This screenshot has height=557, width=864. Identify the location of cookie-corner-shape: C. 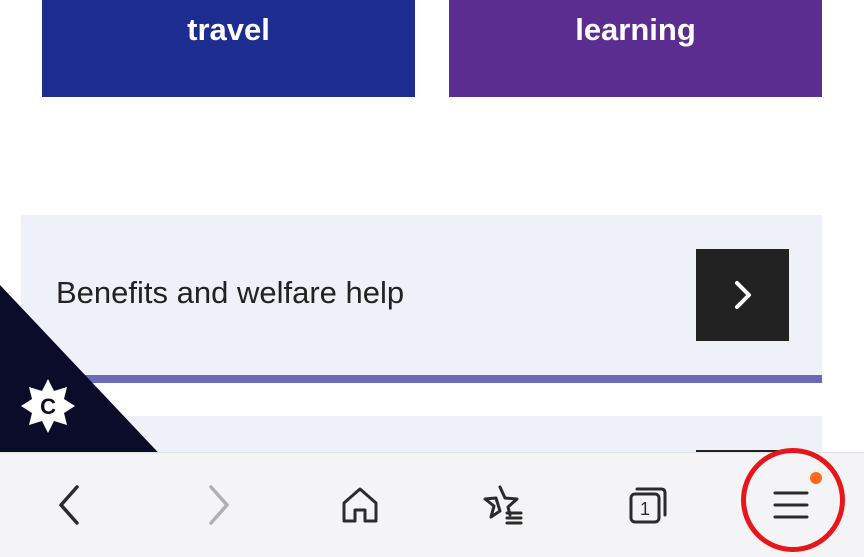
(85, 375).